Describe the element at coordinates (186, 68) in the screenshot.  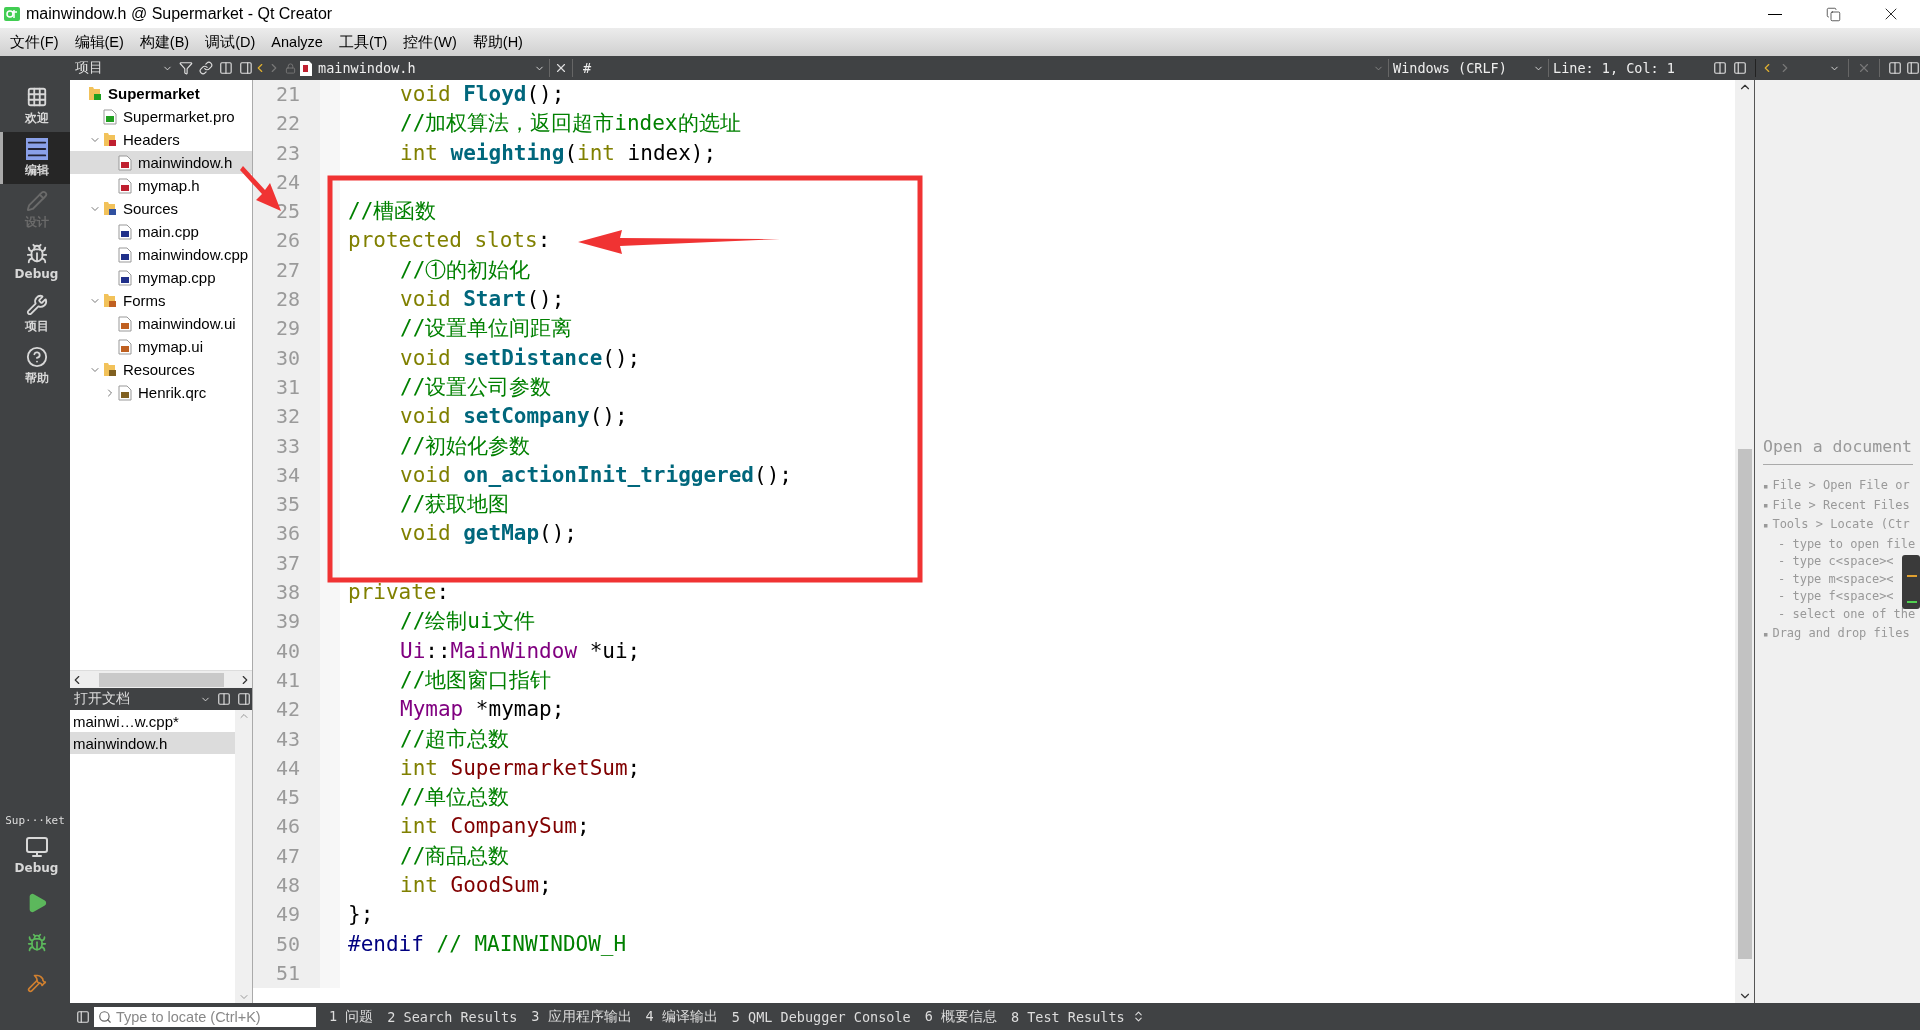
I see `filter-icon` at that location.